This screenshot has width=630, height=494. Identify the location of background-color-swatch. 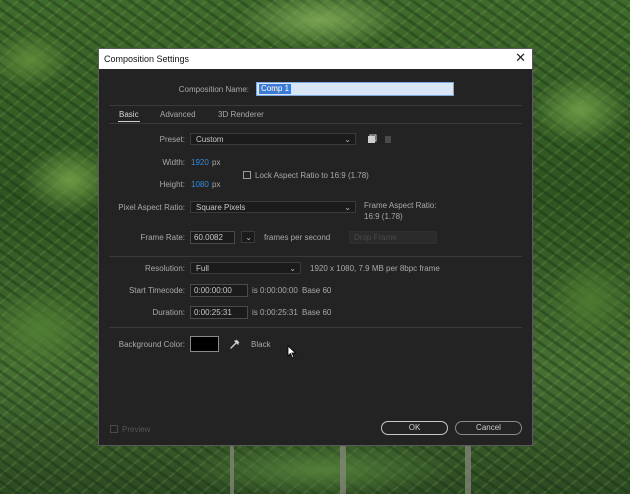
(204, 344).